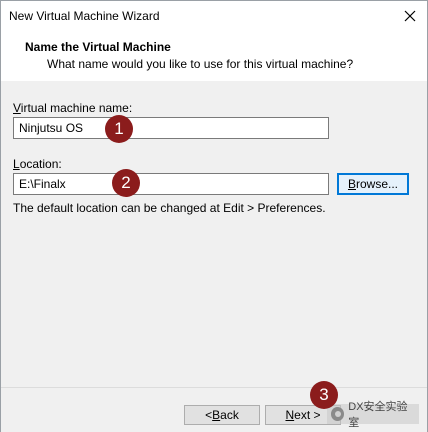 The width and height of the screenshot is (428, 432). What do you see at coordinates (42, 184) in the screenshot?
I see `location-value: E:\Finalx` at bounding box center [42, 184].